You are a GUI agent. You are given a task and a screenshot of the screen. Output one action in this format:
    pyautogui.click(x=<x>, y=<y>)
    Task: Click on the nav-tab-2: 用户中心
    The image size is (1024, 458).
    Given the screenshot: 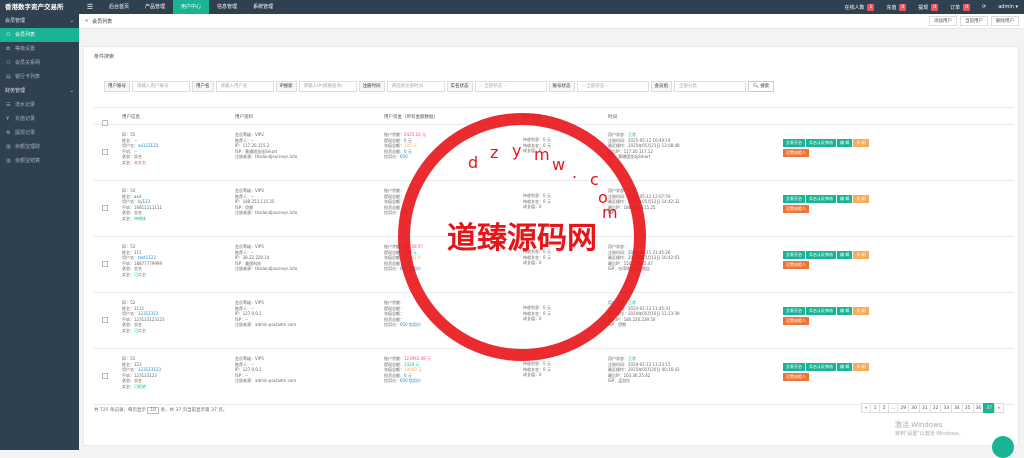 What is the action you would take?
    pyautogui.click(x=191, y=7)
    